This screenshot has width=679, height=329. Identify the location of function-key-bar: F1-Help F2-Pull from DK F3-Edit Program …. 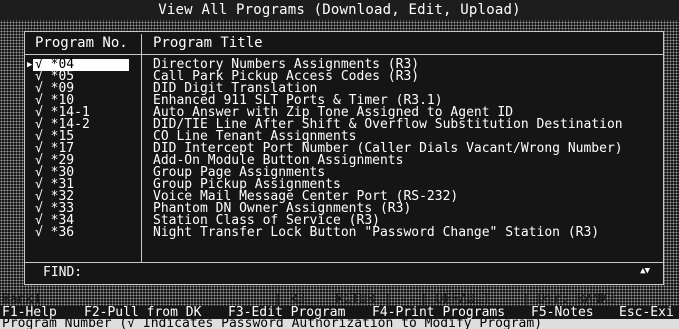
(339, 312).